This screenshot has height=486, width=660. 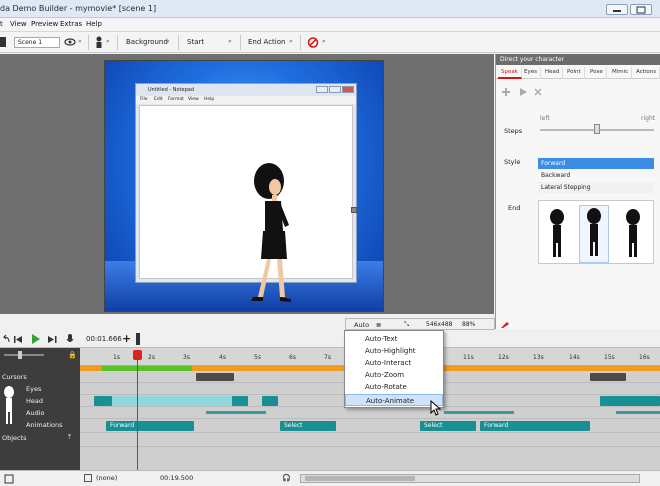 I want to click on horizontal-scrollbar, so click(x=470, y=478).